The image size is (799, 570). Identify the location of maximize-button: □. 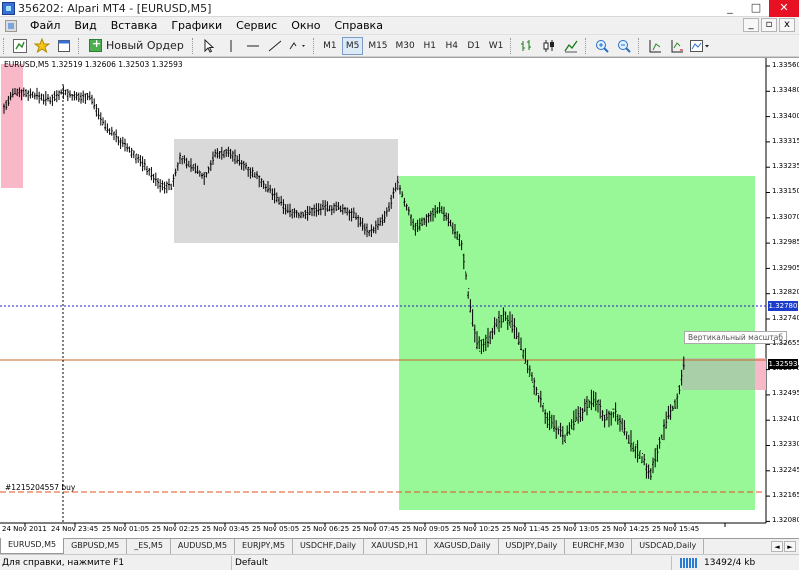
(756, 8).